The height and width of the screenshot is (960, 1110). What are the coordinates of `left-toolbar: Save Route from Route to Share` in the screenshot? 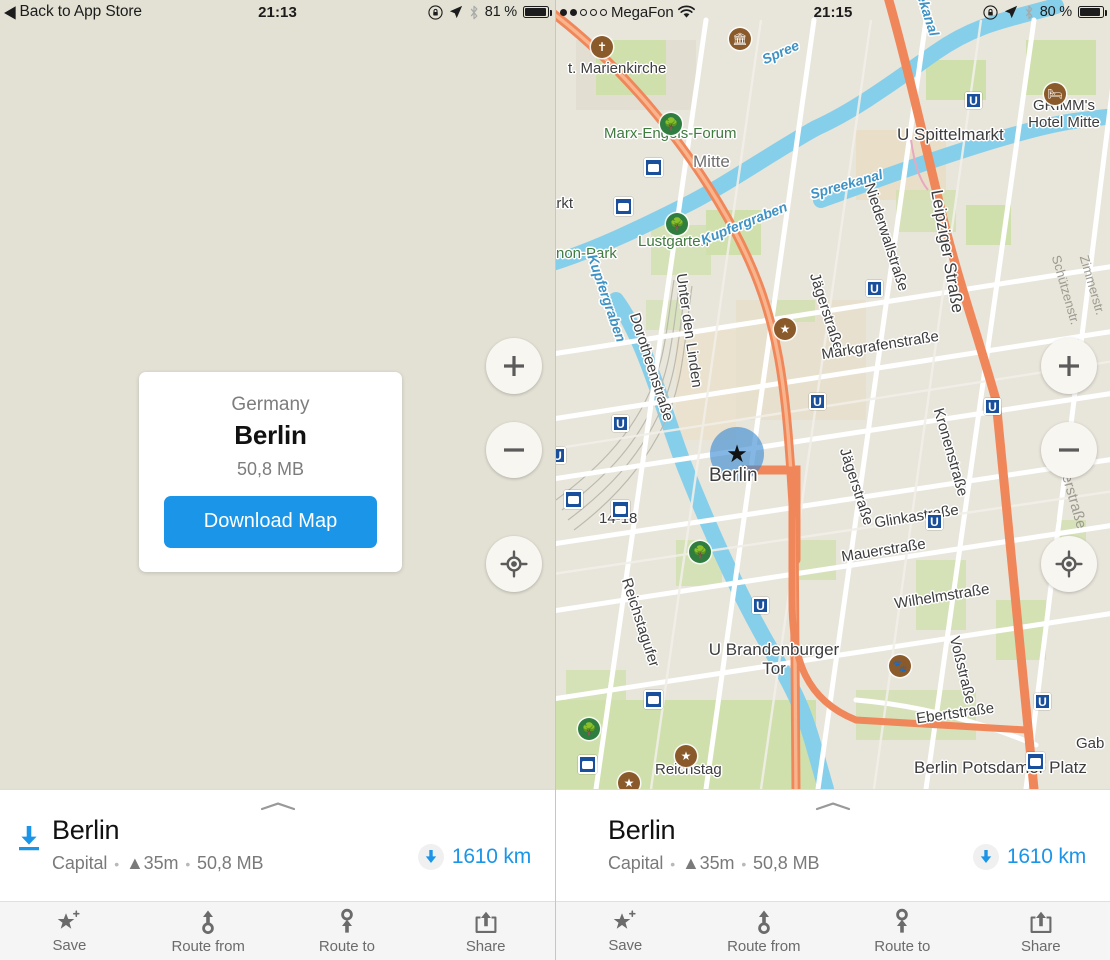 It's located at (277, 930).